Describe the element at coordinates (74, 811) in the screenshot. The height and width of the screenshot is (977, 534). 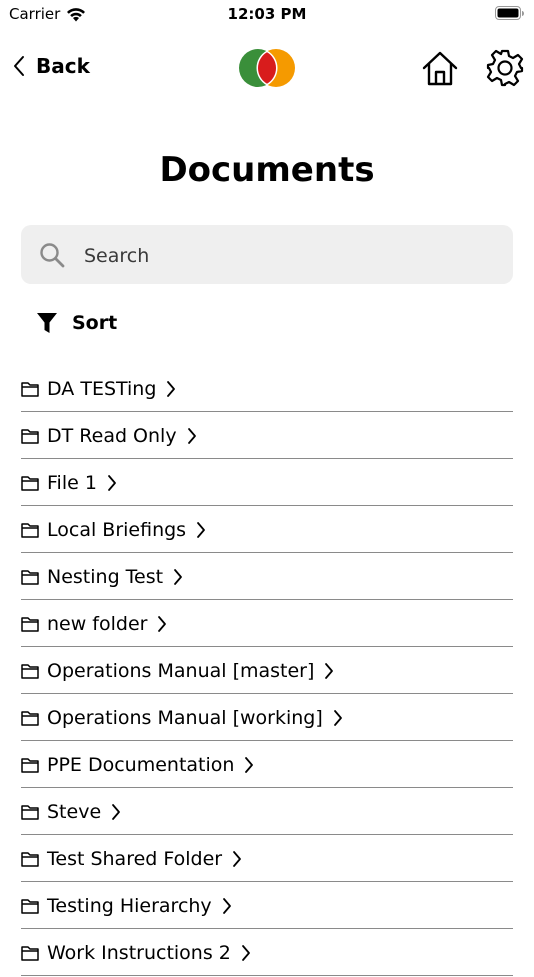
I see `folder-name: Steve` at that location.